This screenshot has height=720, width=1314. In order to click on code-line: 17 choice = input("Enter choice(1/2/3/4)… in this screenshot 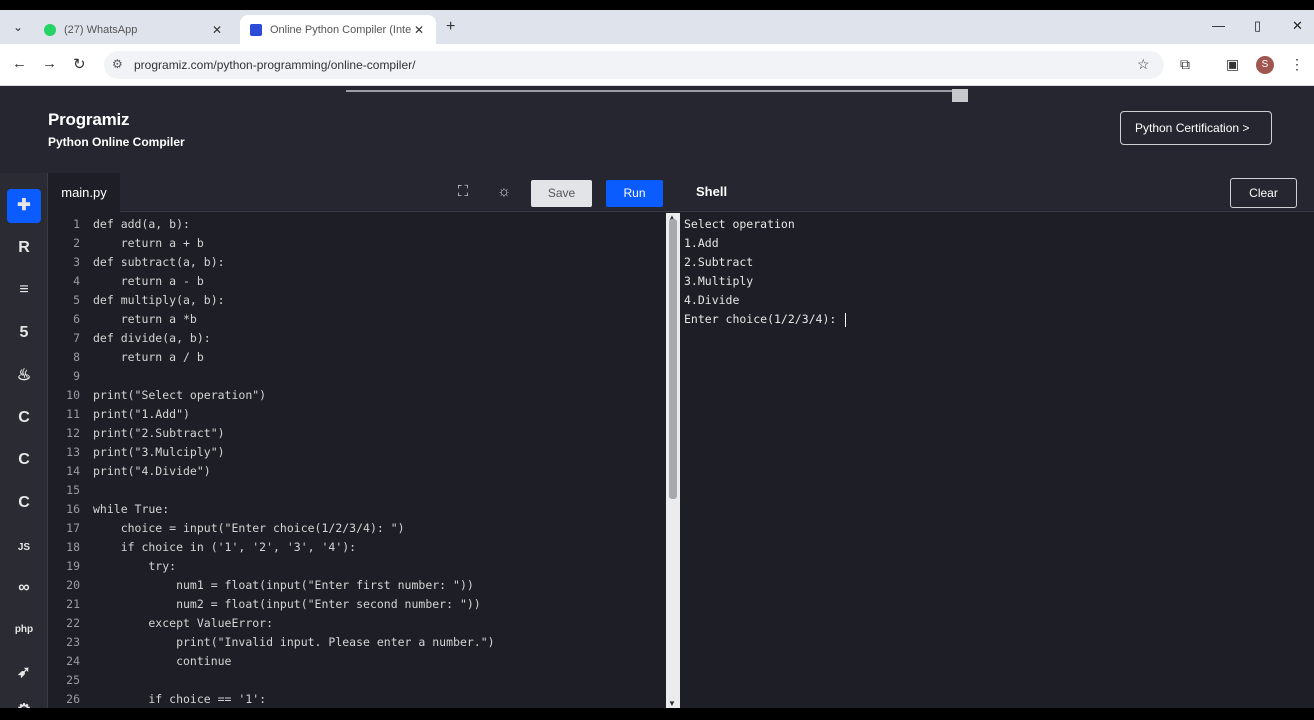, I will do `click(235, 528)`.